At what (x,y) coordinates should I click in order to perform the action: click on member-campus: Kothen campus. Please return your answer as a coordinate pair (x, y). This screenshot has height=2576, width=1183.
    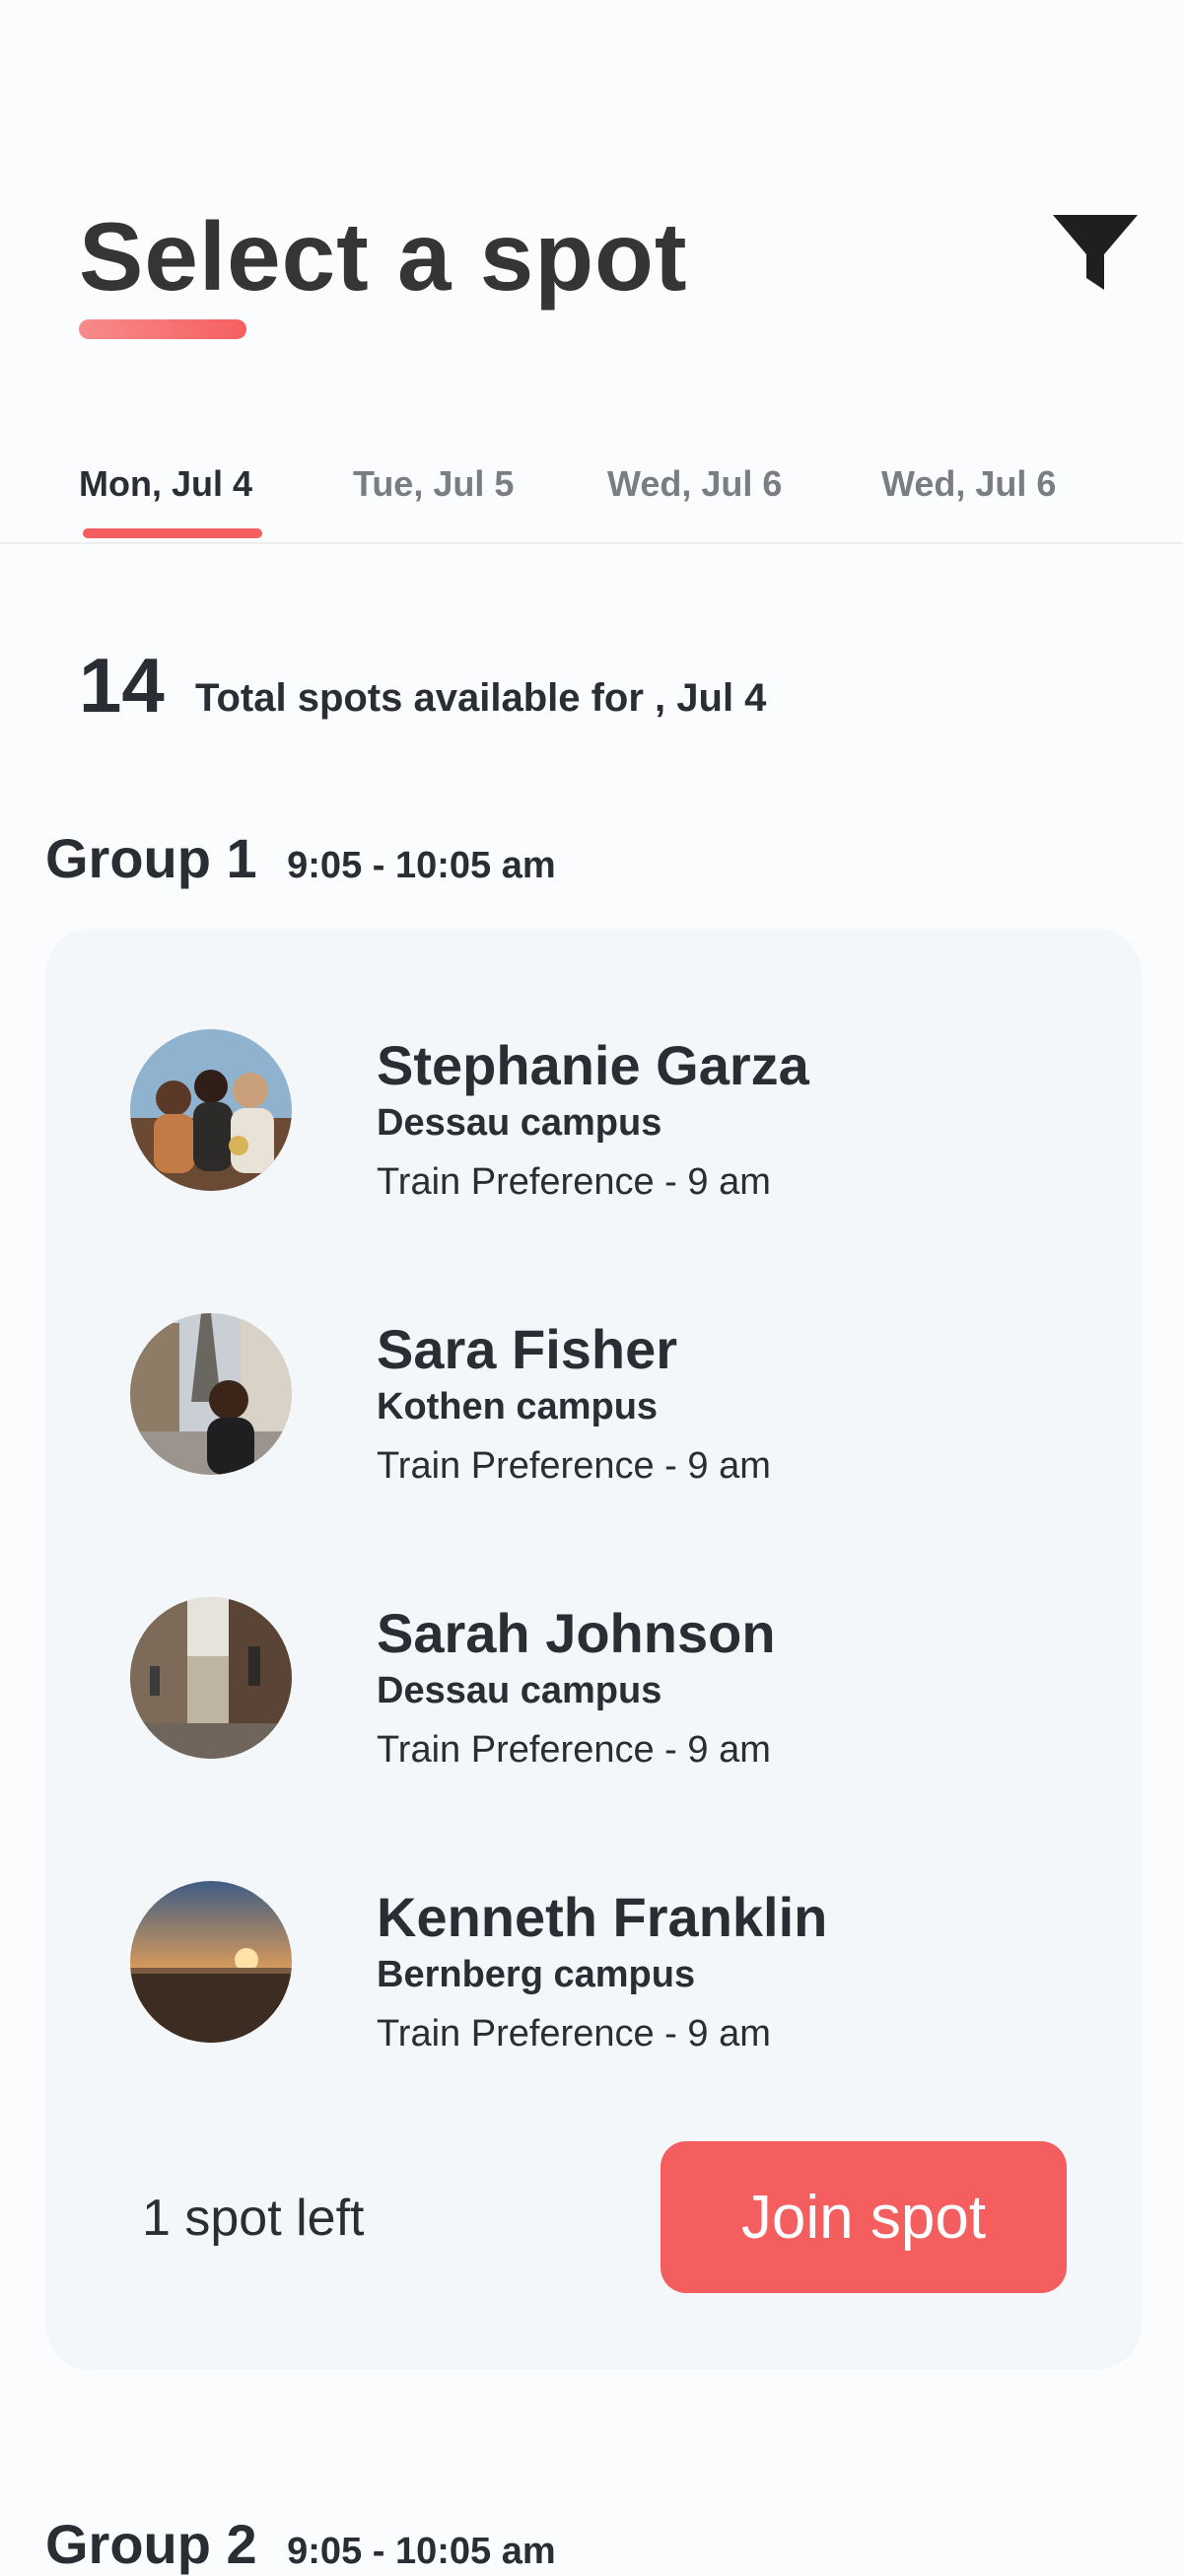
    Looking at the image, I should click on (518, 1406).